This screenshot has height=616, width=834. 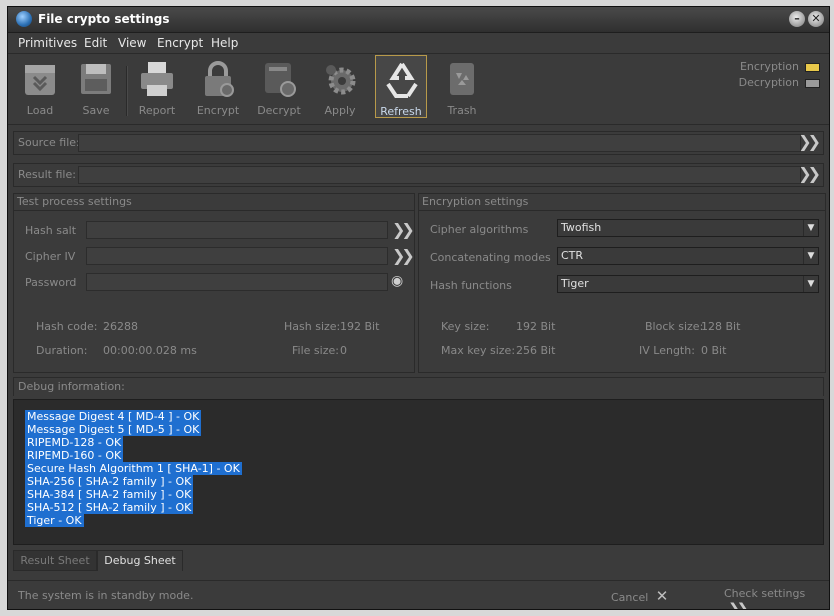 I want to click on check-settings-button: Check settings ❯❯, so click(x=776, y=598).